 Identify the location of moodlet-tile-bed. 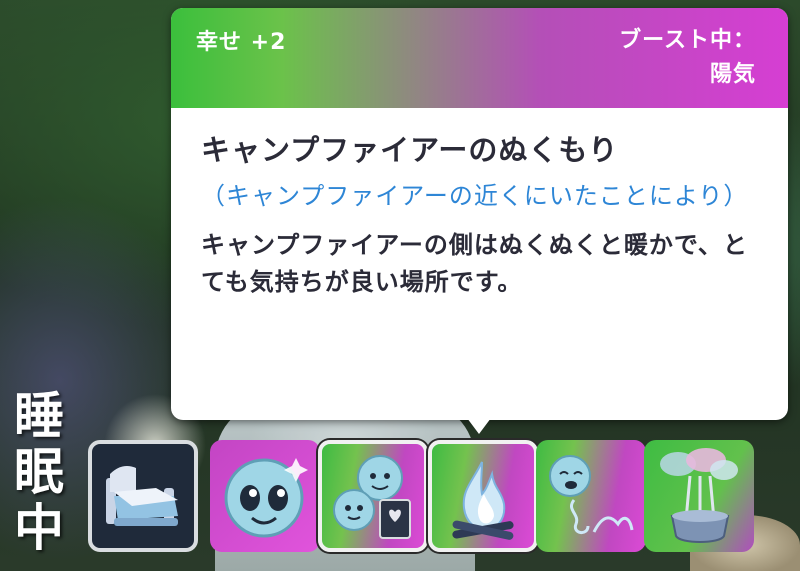
(143, 496).